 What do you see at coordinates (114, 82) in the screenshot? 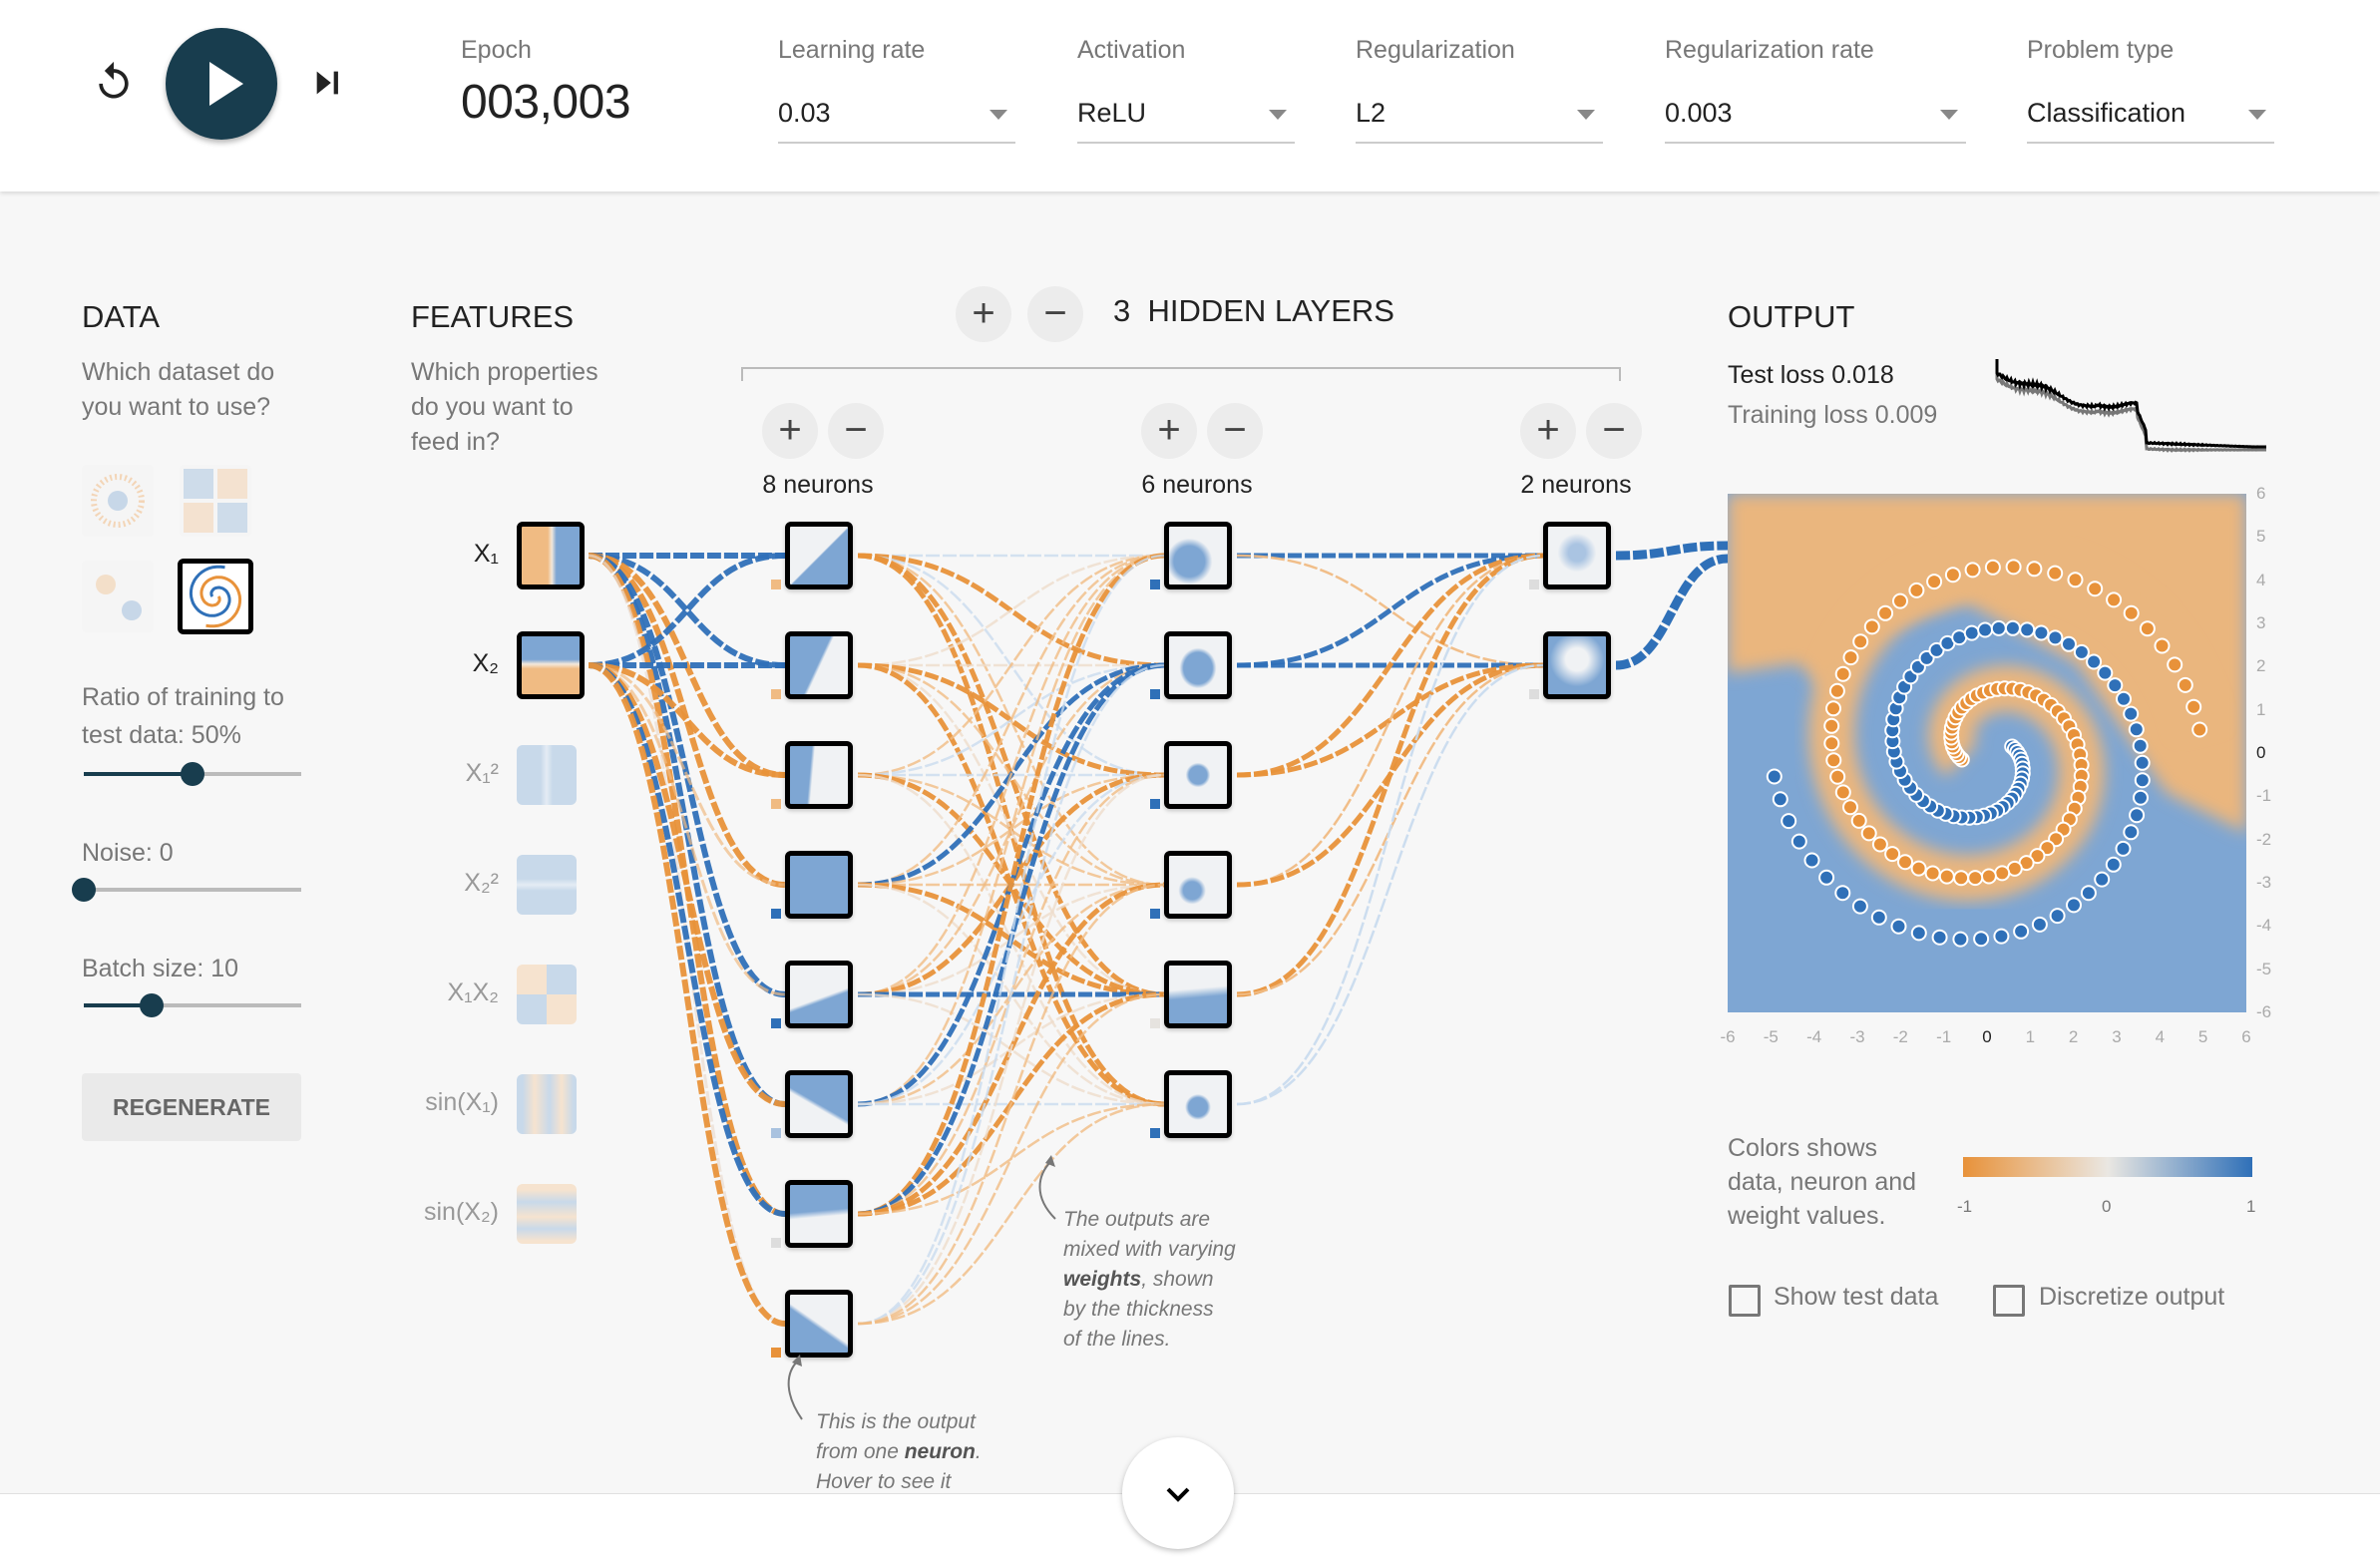
I see `reset-button` at bounding box center [114, 82].